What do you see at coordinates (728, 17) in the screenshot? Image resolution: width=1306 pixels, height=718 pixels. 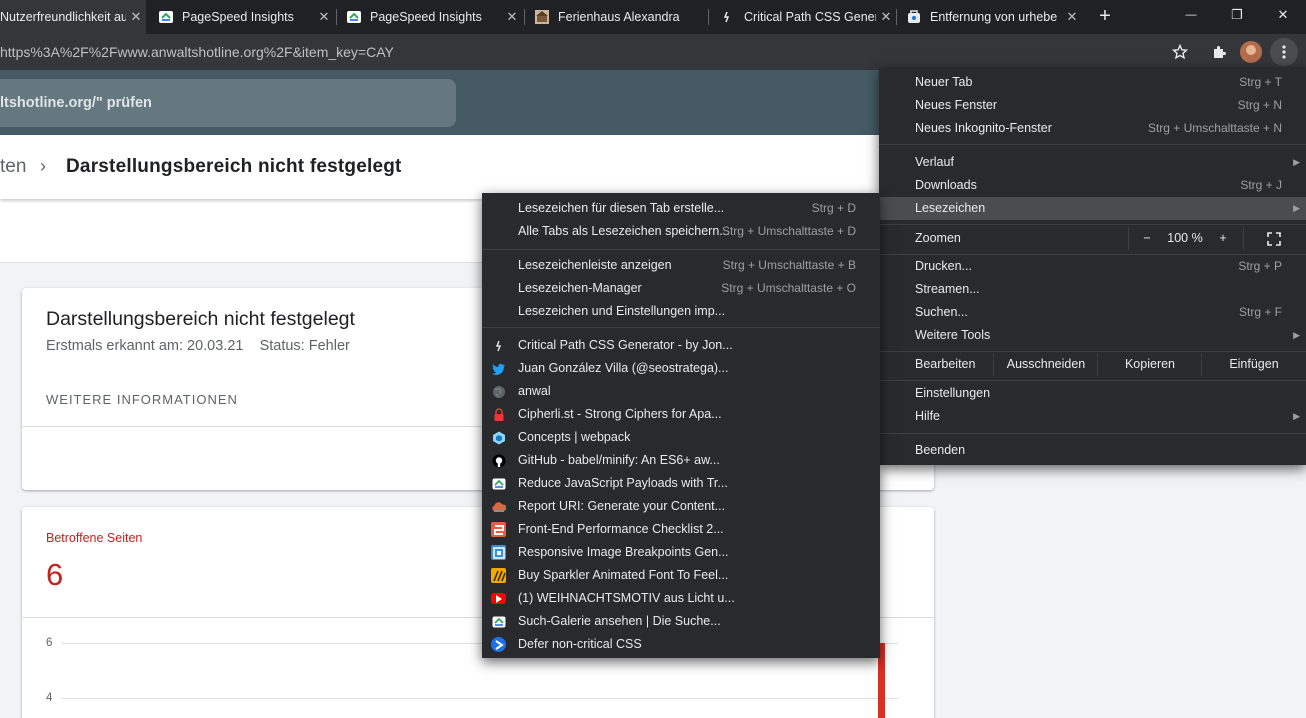 I see `critical-path-icon` at bounding box center [728, 17].